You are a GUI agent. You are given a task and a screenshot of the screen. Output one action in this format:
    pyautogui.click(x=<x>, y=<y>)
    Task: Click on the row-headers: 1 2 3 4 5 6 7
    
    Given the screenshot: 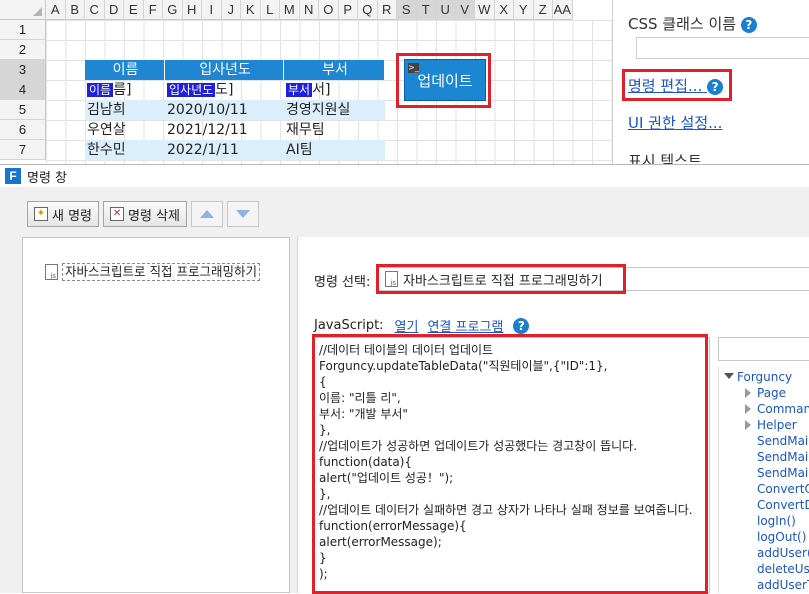 What is the action you would take?
    pyautogui.click(x=23, y=90)
    